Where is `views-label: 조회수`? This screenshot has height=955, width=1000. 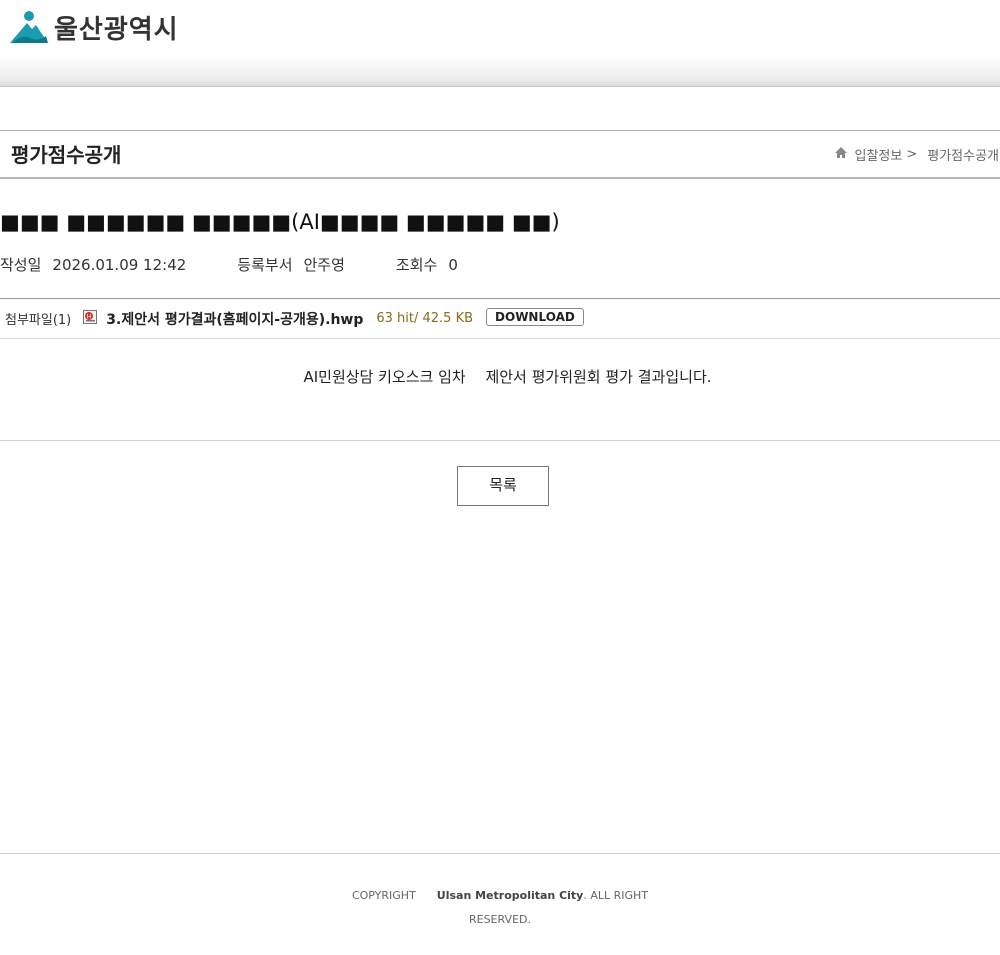 views-label: 조회수 is located at coordinates (416, 265).